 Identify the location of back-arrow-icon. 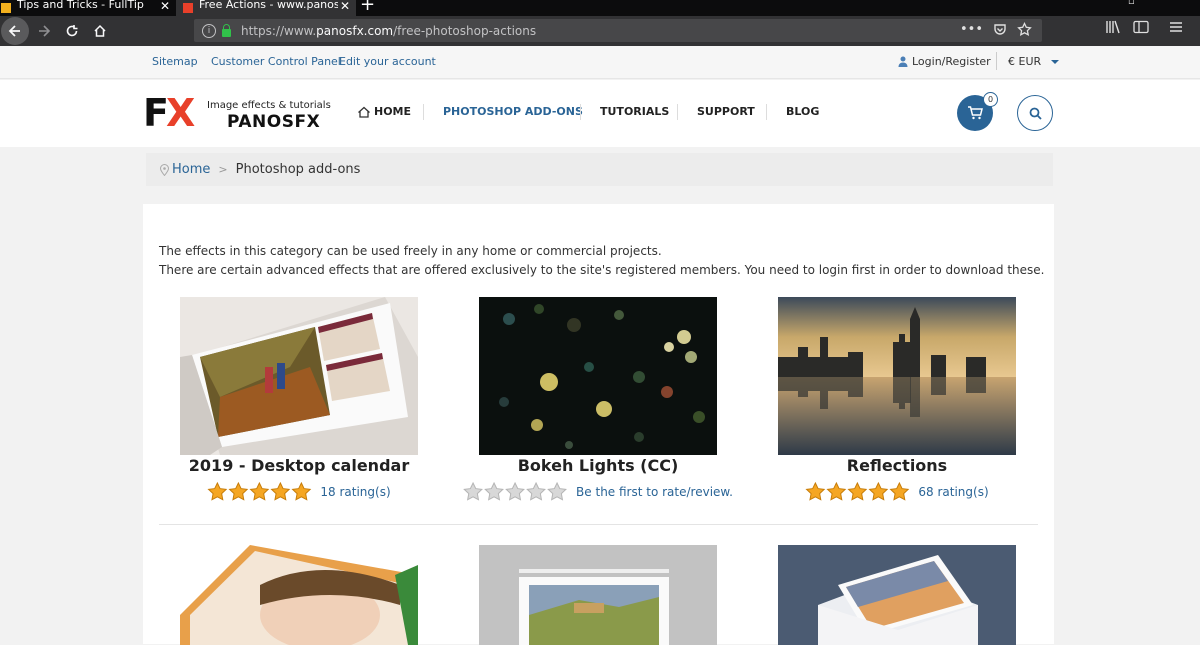
(15, 31).